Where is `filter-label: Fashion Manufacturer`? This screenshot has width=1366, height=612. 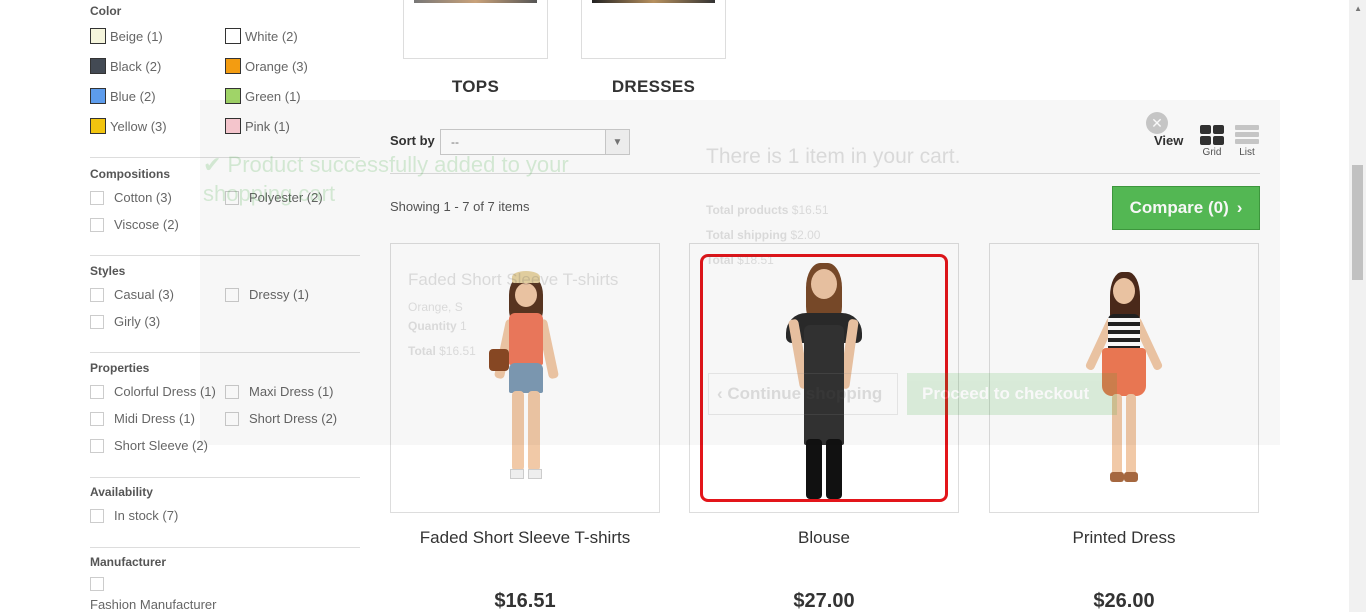 filter-label: Fashion Manufacturer is located at coordinates (153, 604).